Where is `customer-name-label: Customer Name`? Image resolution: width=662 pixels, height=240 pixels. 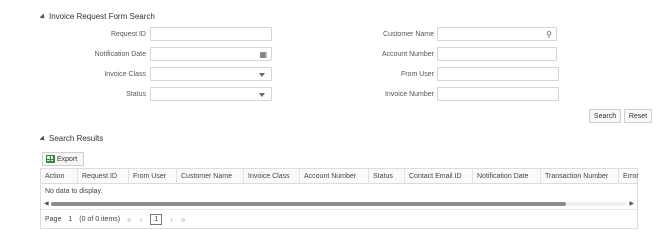
customer-name-label: Customer Name is located at coordinates (408, 34).